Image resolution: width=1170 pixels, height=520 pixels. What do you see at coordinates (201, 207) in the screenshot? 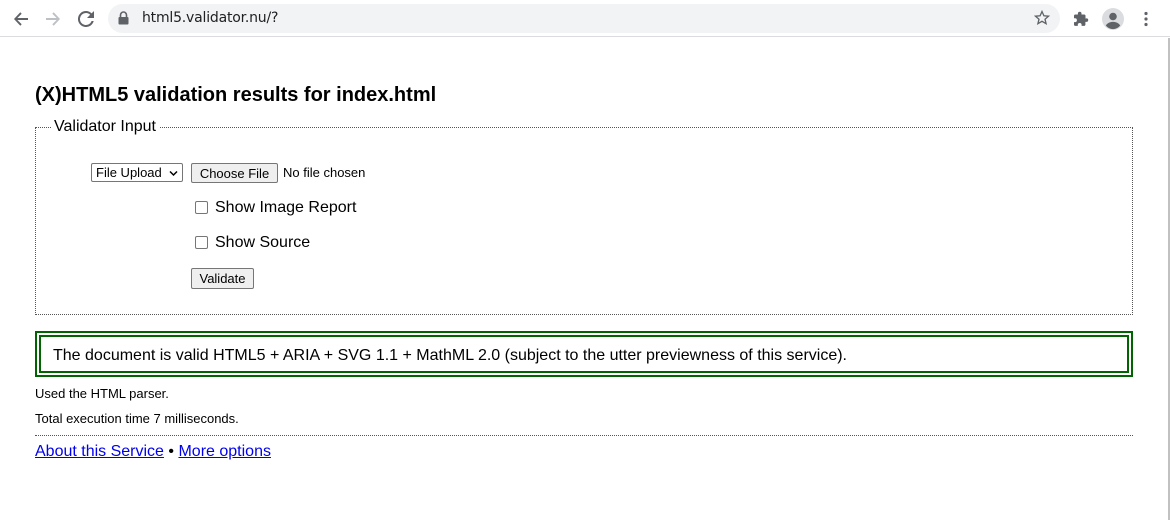
I see `show-image-report-checkbox` at bounding box center [201, 207].